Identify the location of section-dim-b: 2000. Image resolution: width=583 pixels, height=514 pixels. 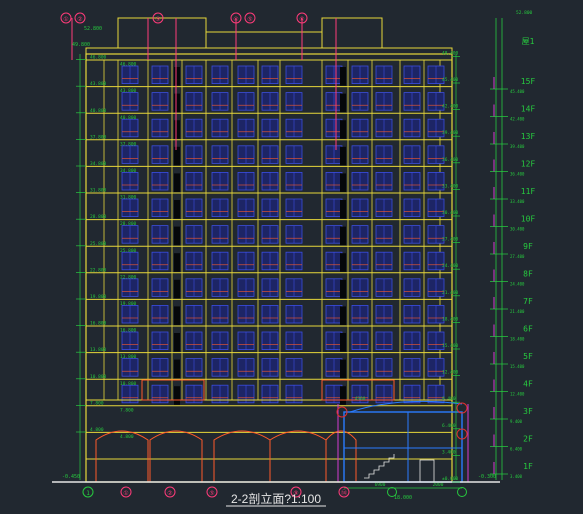
(438, 485).